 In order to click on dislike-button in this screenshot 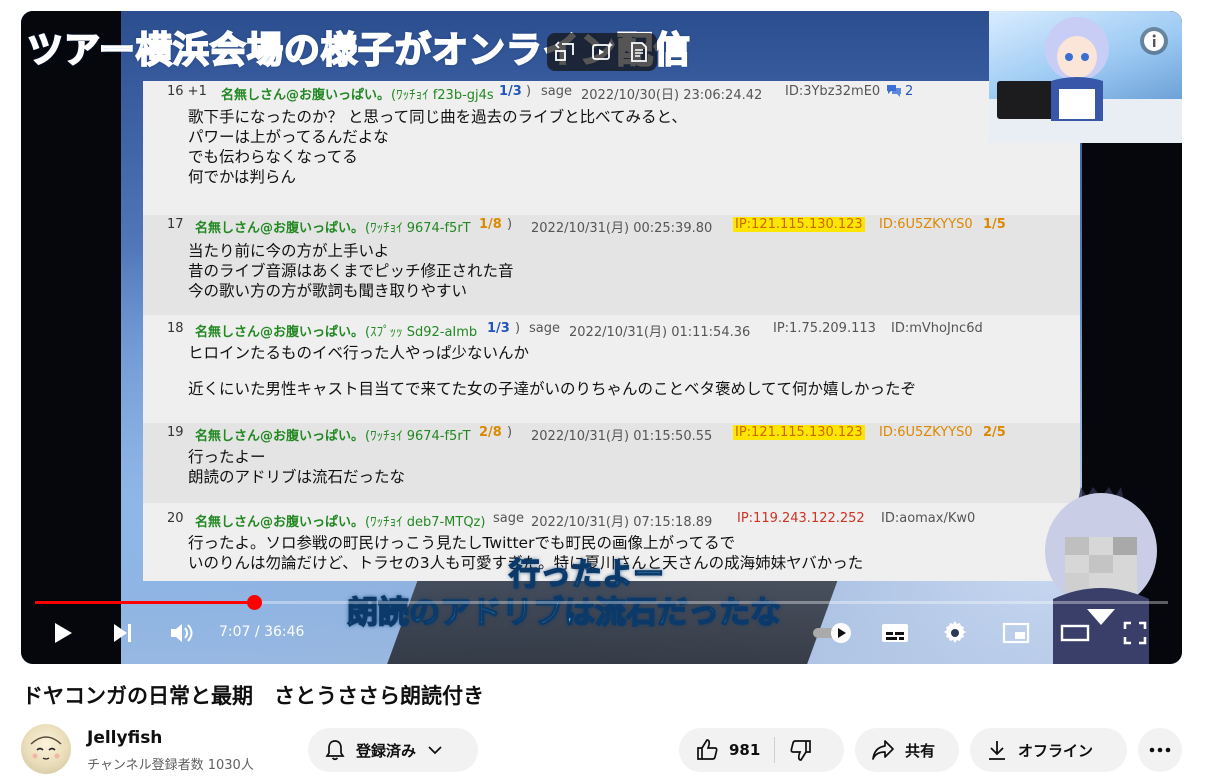, I will do `click(802, 750)`.